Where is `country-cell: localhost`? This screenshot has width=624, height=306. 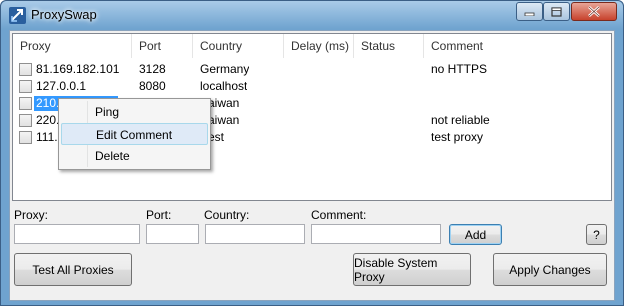 country-cell: localhost is located at coordinates (224, 86).